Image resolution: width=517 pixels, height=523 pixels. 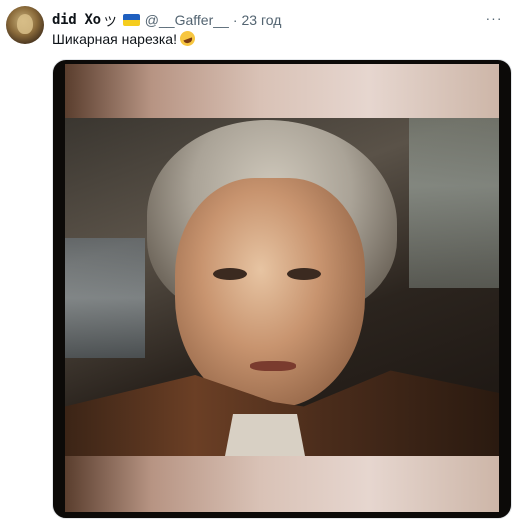 What do you see at coordinates (131, 20) in the screenshot?
I see `ukraine-flag-icon` at bounding box center [131, 20].